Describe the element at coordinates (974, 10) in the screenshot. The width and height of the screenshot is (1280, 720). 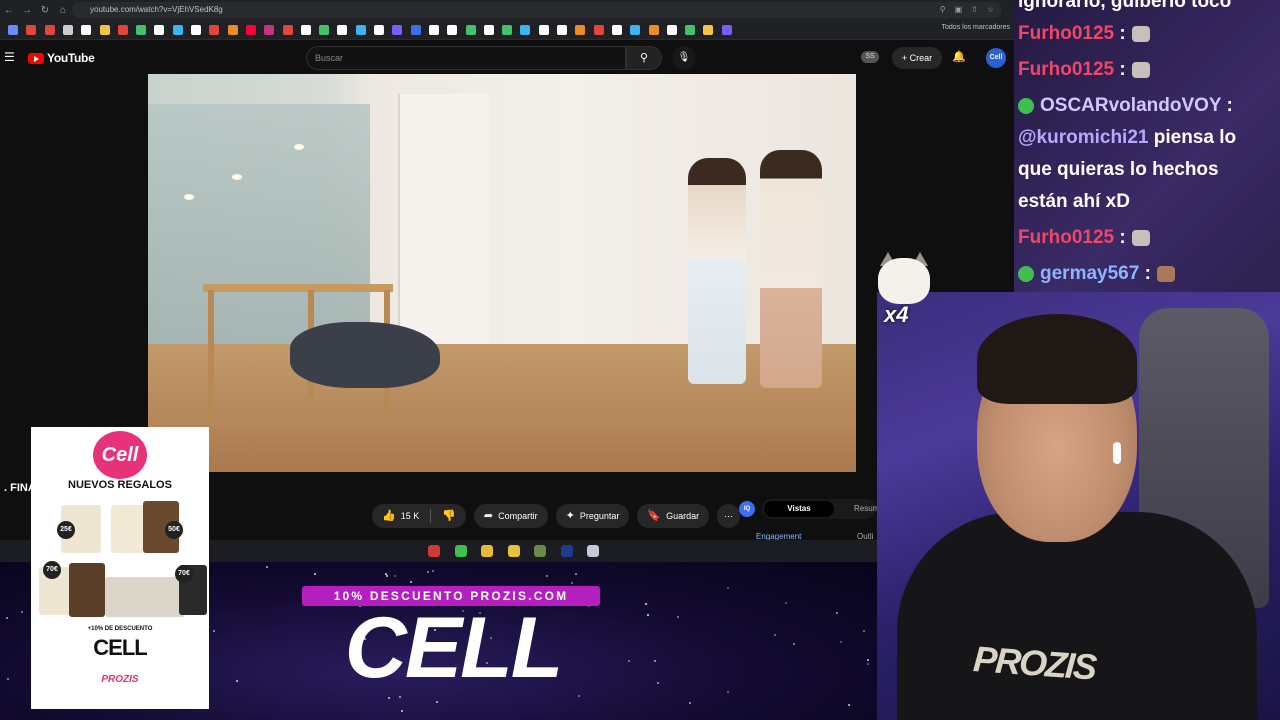
I see `share-icon: ⇧` at that location.